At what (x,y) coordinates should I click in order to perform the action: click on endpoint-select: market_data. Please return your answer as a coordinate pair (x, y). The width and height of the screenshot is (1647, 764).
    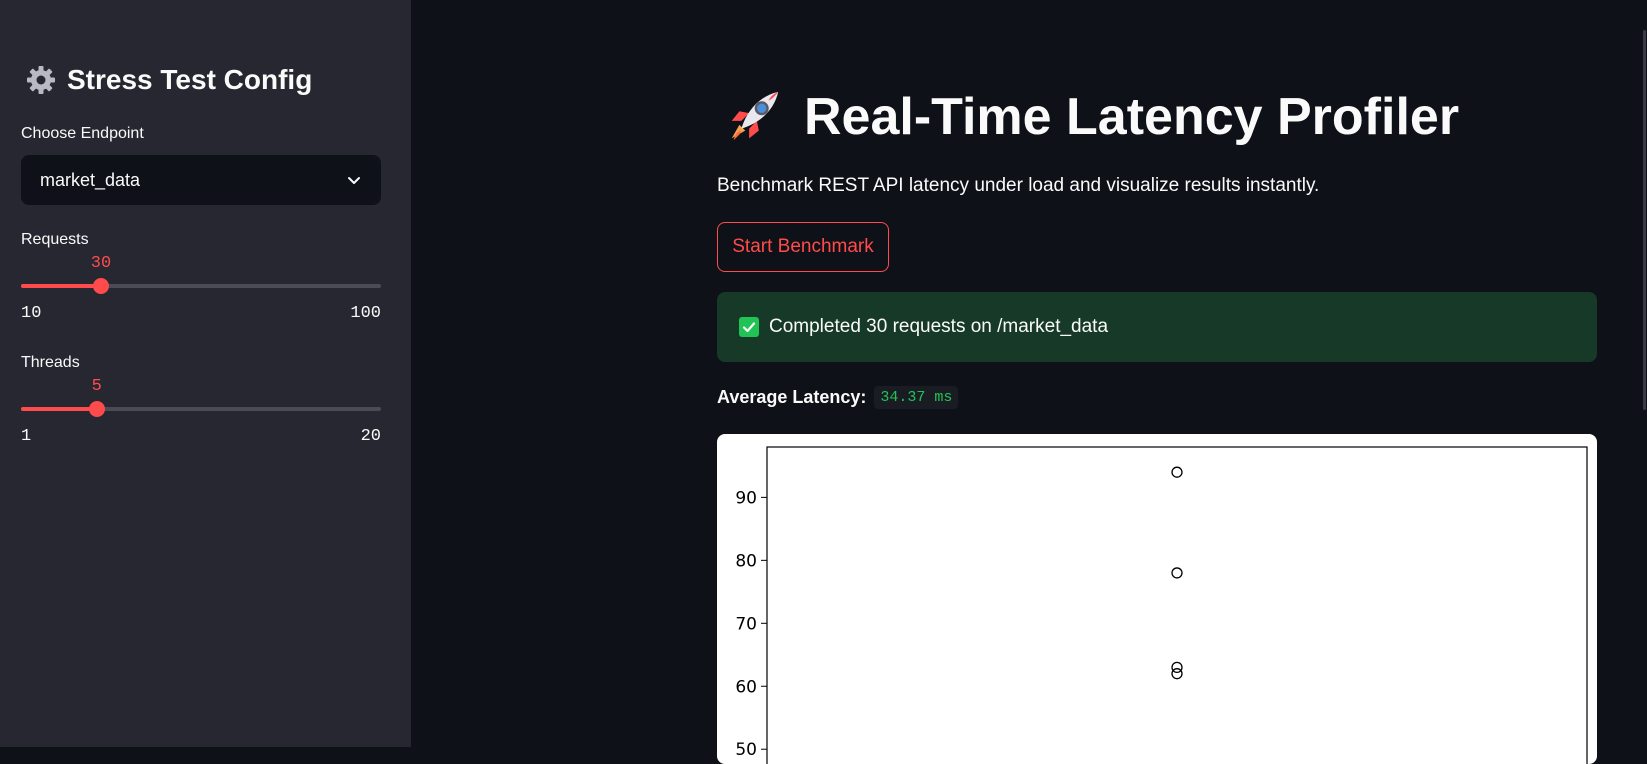
    Looking at the image, I should click on (201, 180).